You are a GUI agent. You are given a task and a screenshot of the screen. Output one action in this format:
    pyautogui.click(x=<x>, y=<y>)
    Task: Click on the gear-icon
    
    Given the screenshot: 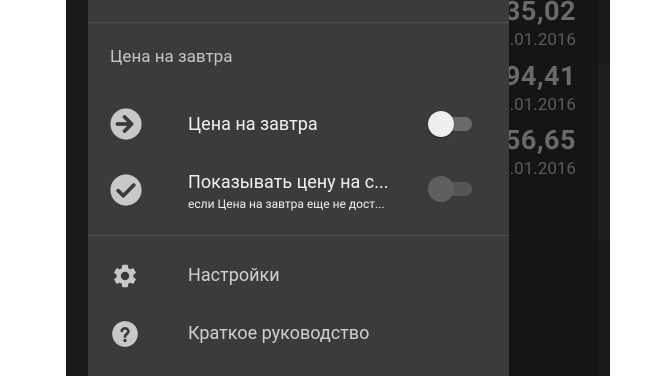 What is the action you would take?
    pyautogui.click(x=125, y=276)
    